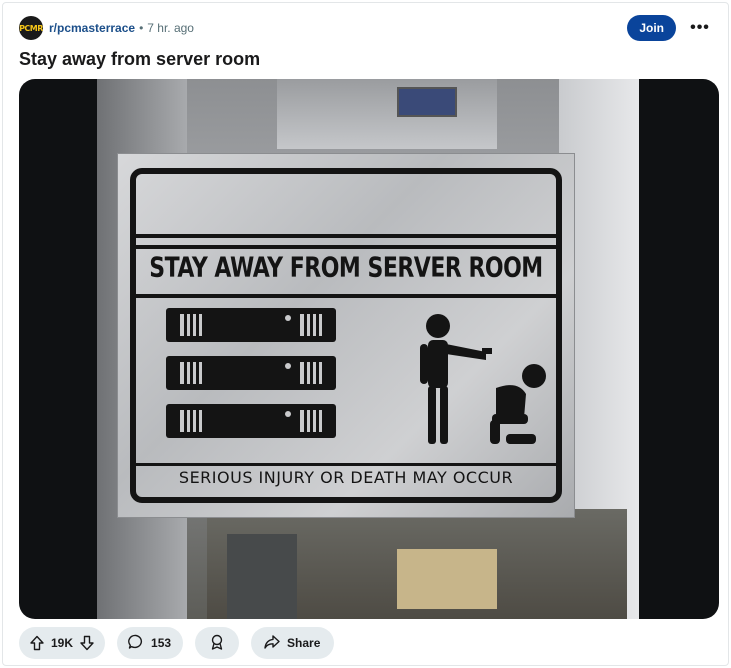 Image resolution: width=731 pixels, height=668 pixels. What do you see at coordinates (304, 643) in the screenshot?
I see `share-label: Share` at bounding box center [304, 643].